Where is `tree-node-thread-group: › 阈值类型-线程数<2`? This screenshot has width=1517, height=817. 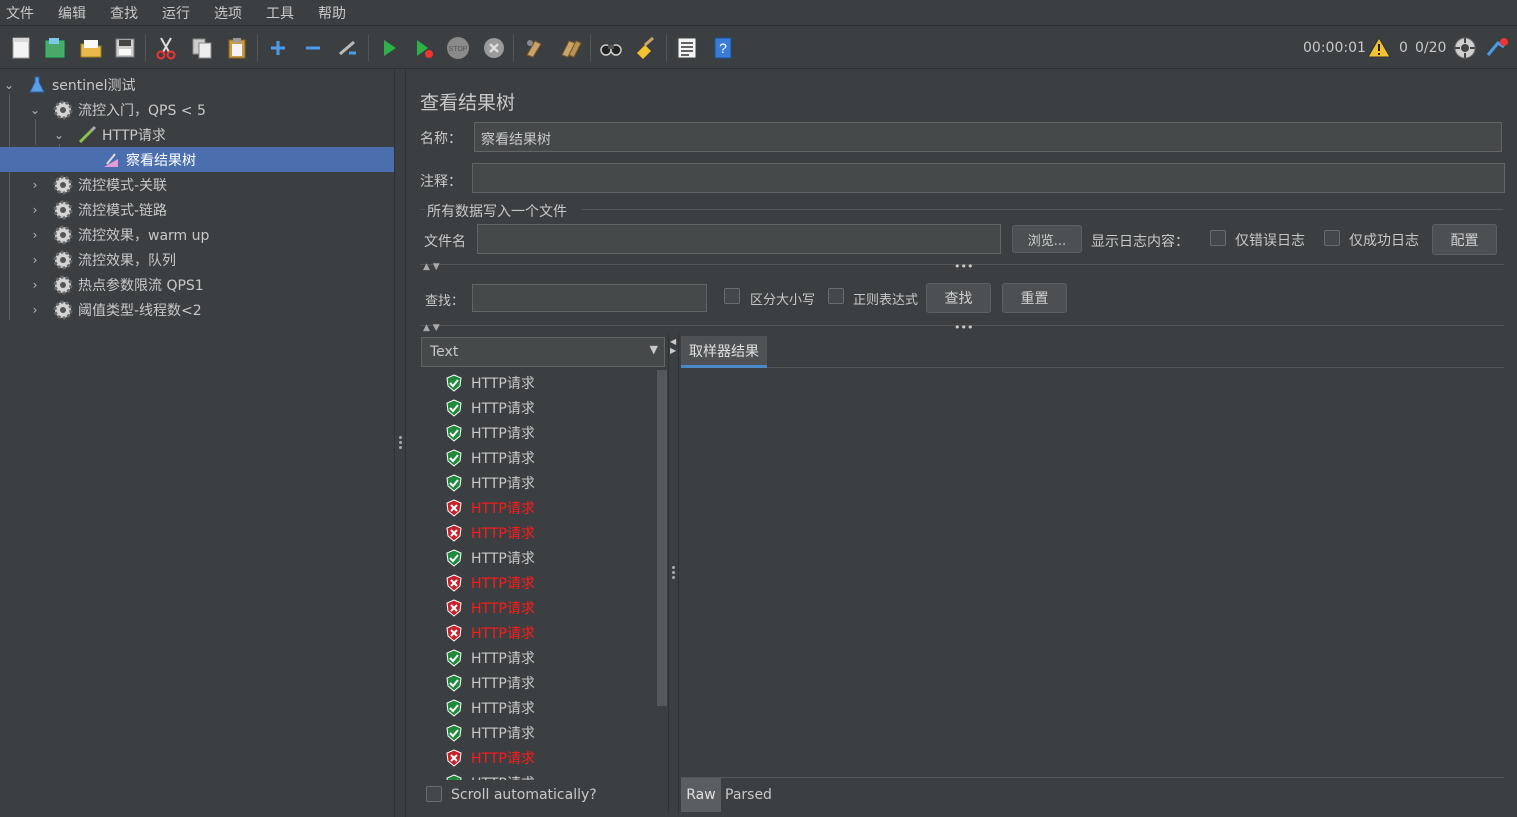
tree-node-thread-group: › 阈值类型-线程数<2 is located at coordinates (197, 309).